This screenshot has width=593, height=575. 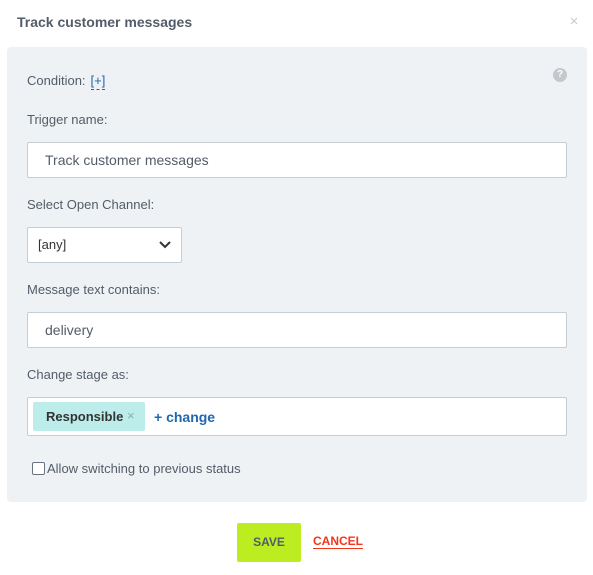 What do you see at coordinates (56, 80) in the screenshot?
I see `condition-label: Condition:` at bounding box center [56, 80].